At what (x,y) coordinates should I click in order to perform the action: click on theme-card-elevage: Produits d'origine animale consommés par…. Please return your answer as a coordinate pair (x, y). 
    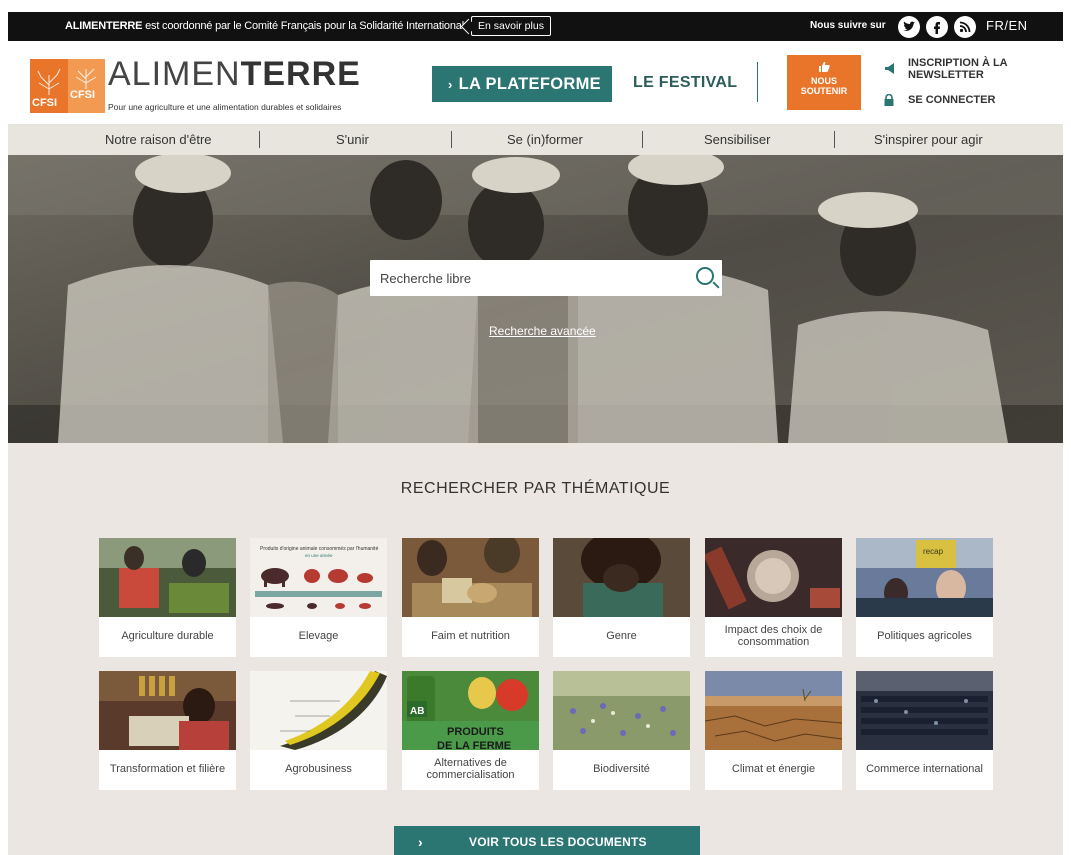
    Looking at the image, I should click on (318, 597).